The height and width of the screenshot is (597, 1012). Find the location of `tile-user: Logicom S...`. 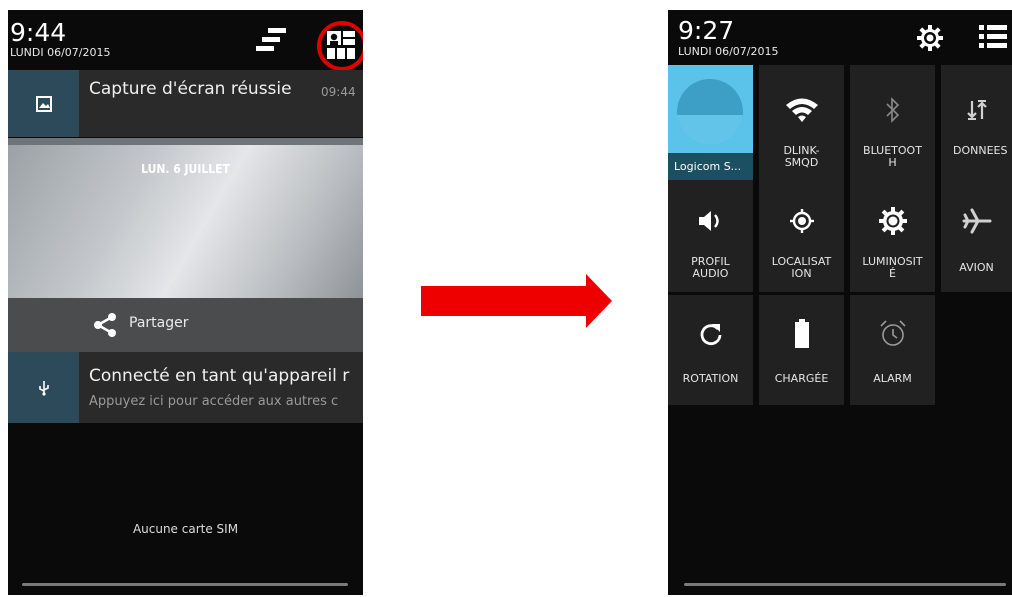

tile-user: Logicom S... is located at coordinates (710, 123).